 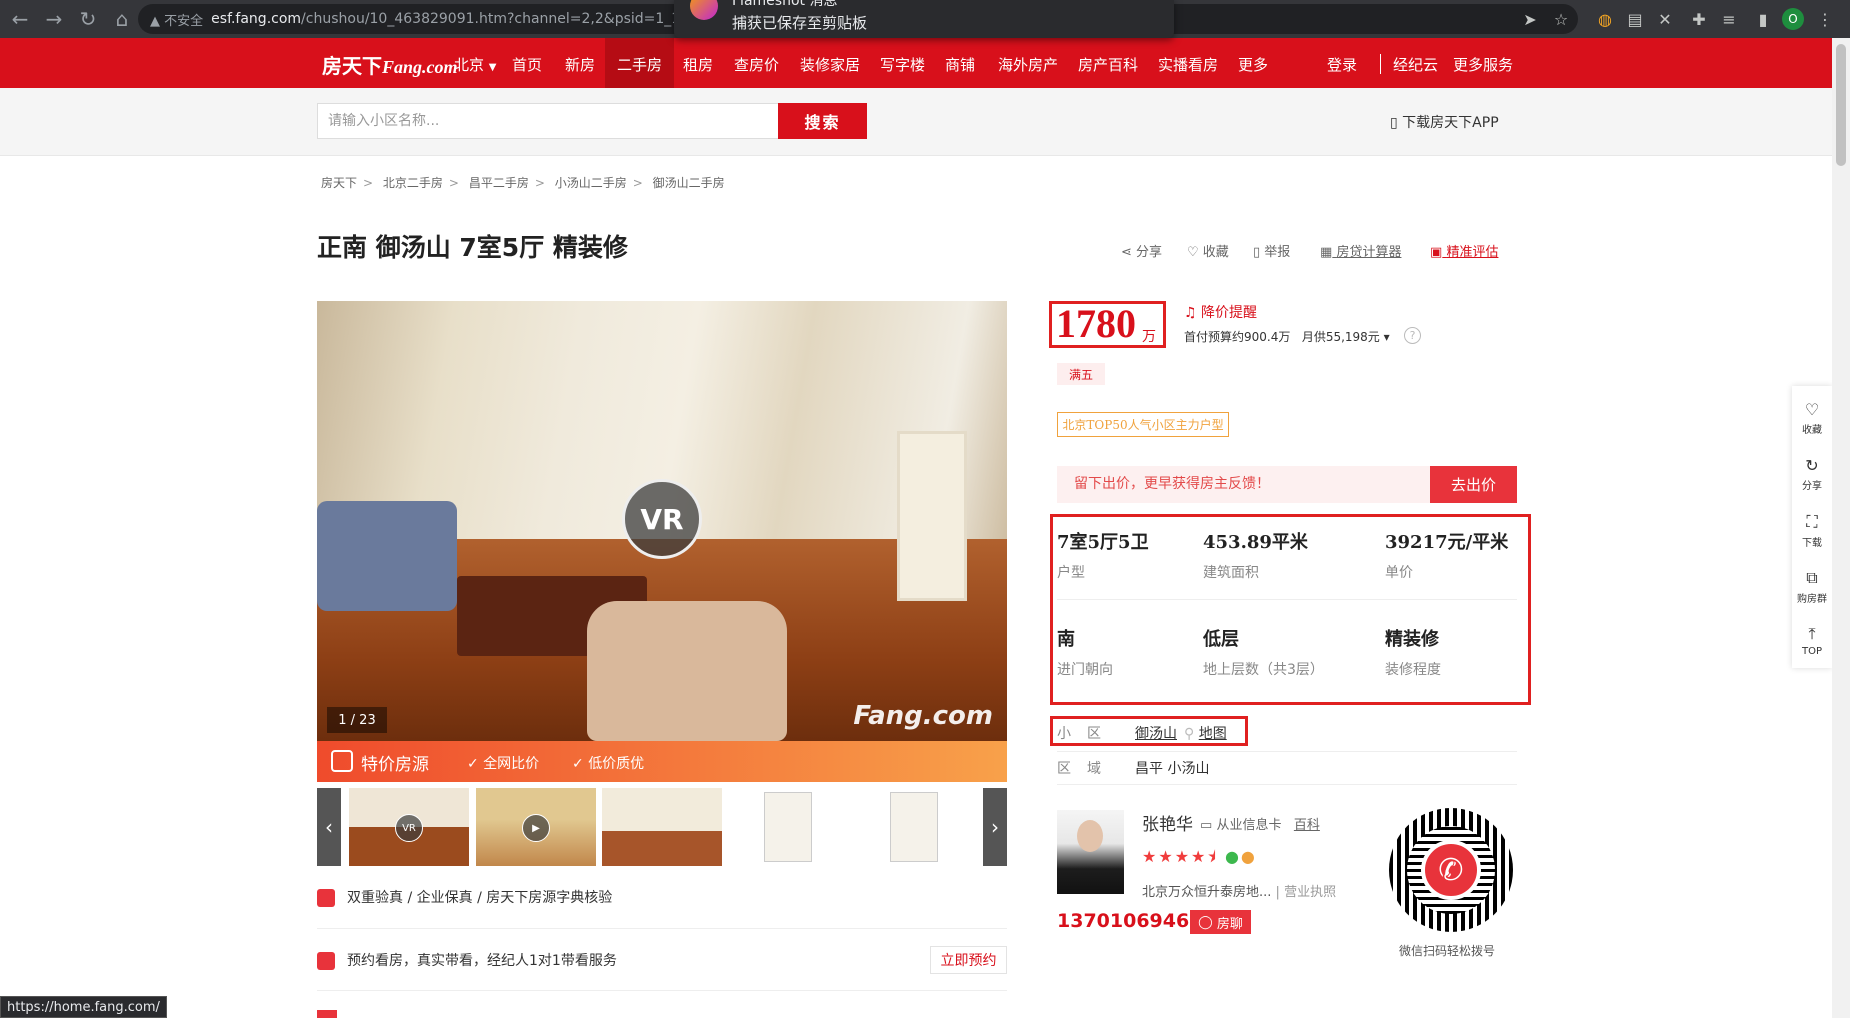 What do you see at coordinates (1220, 922) in the screenshot?
I see `chat-button: ◯ 房聊` at bounding box center [1220, 922].